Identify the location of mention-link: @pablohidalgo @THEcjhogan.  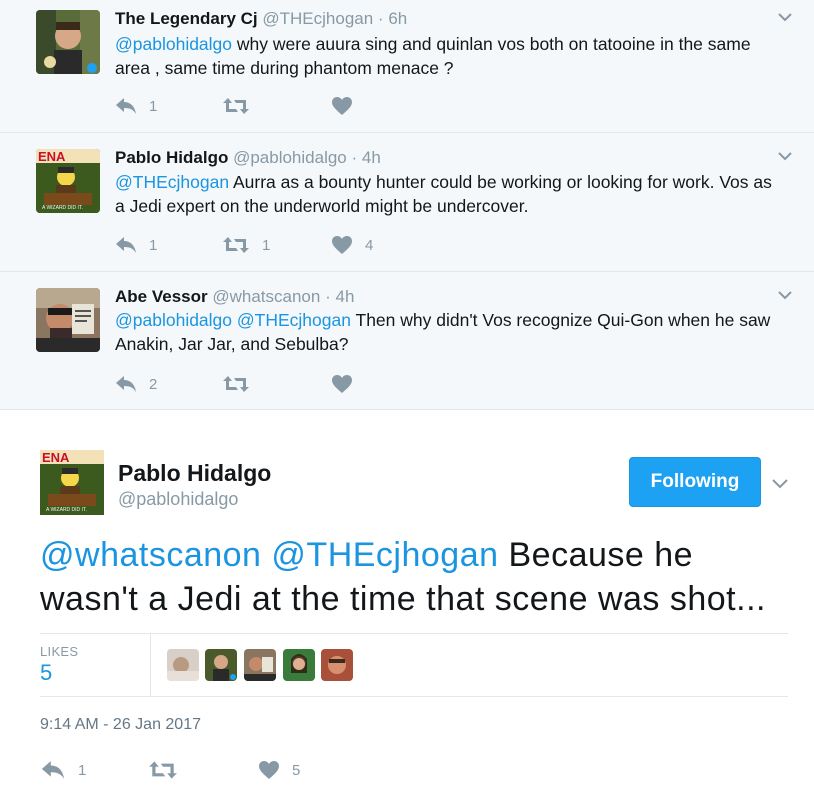
(233, 320).